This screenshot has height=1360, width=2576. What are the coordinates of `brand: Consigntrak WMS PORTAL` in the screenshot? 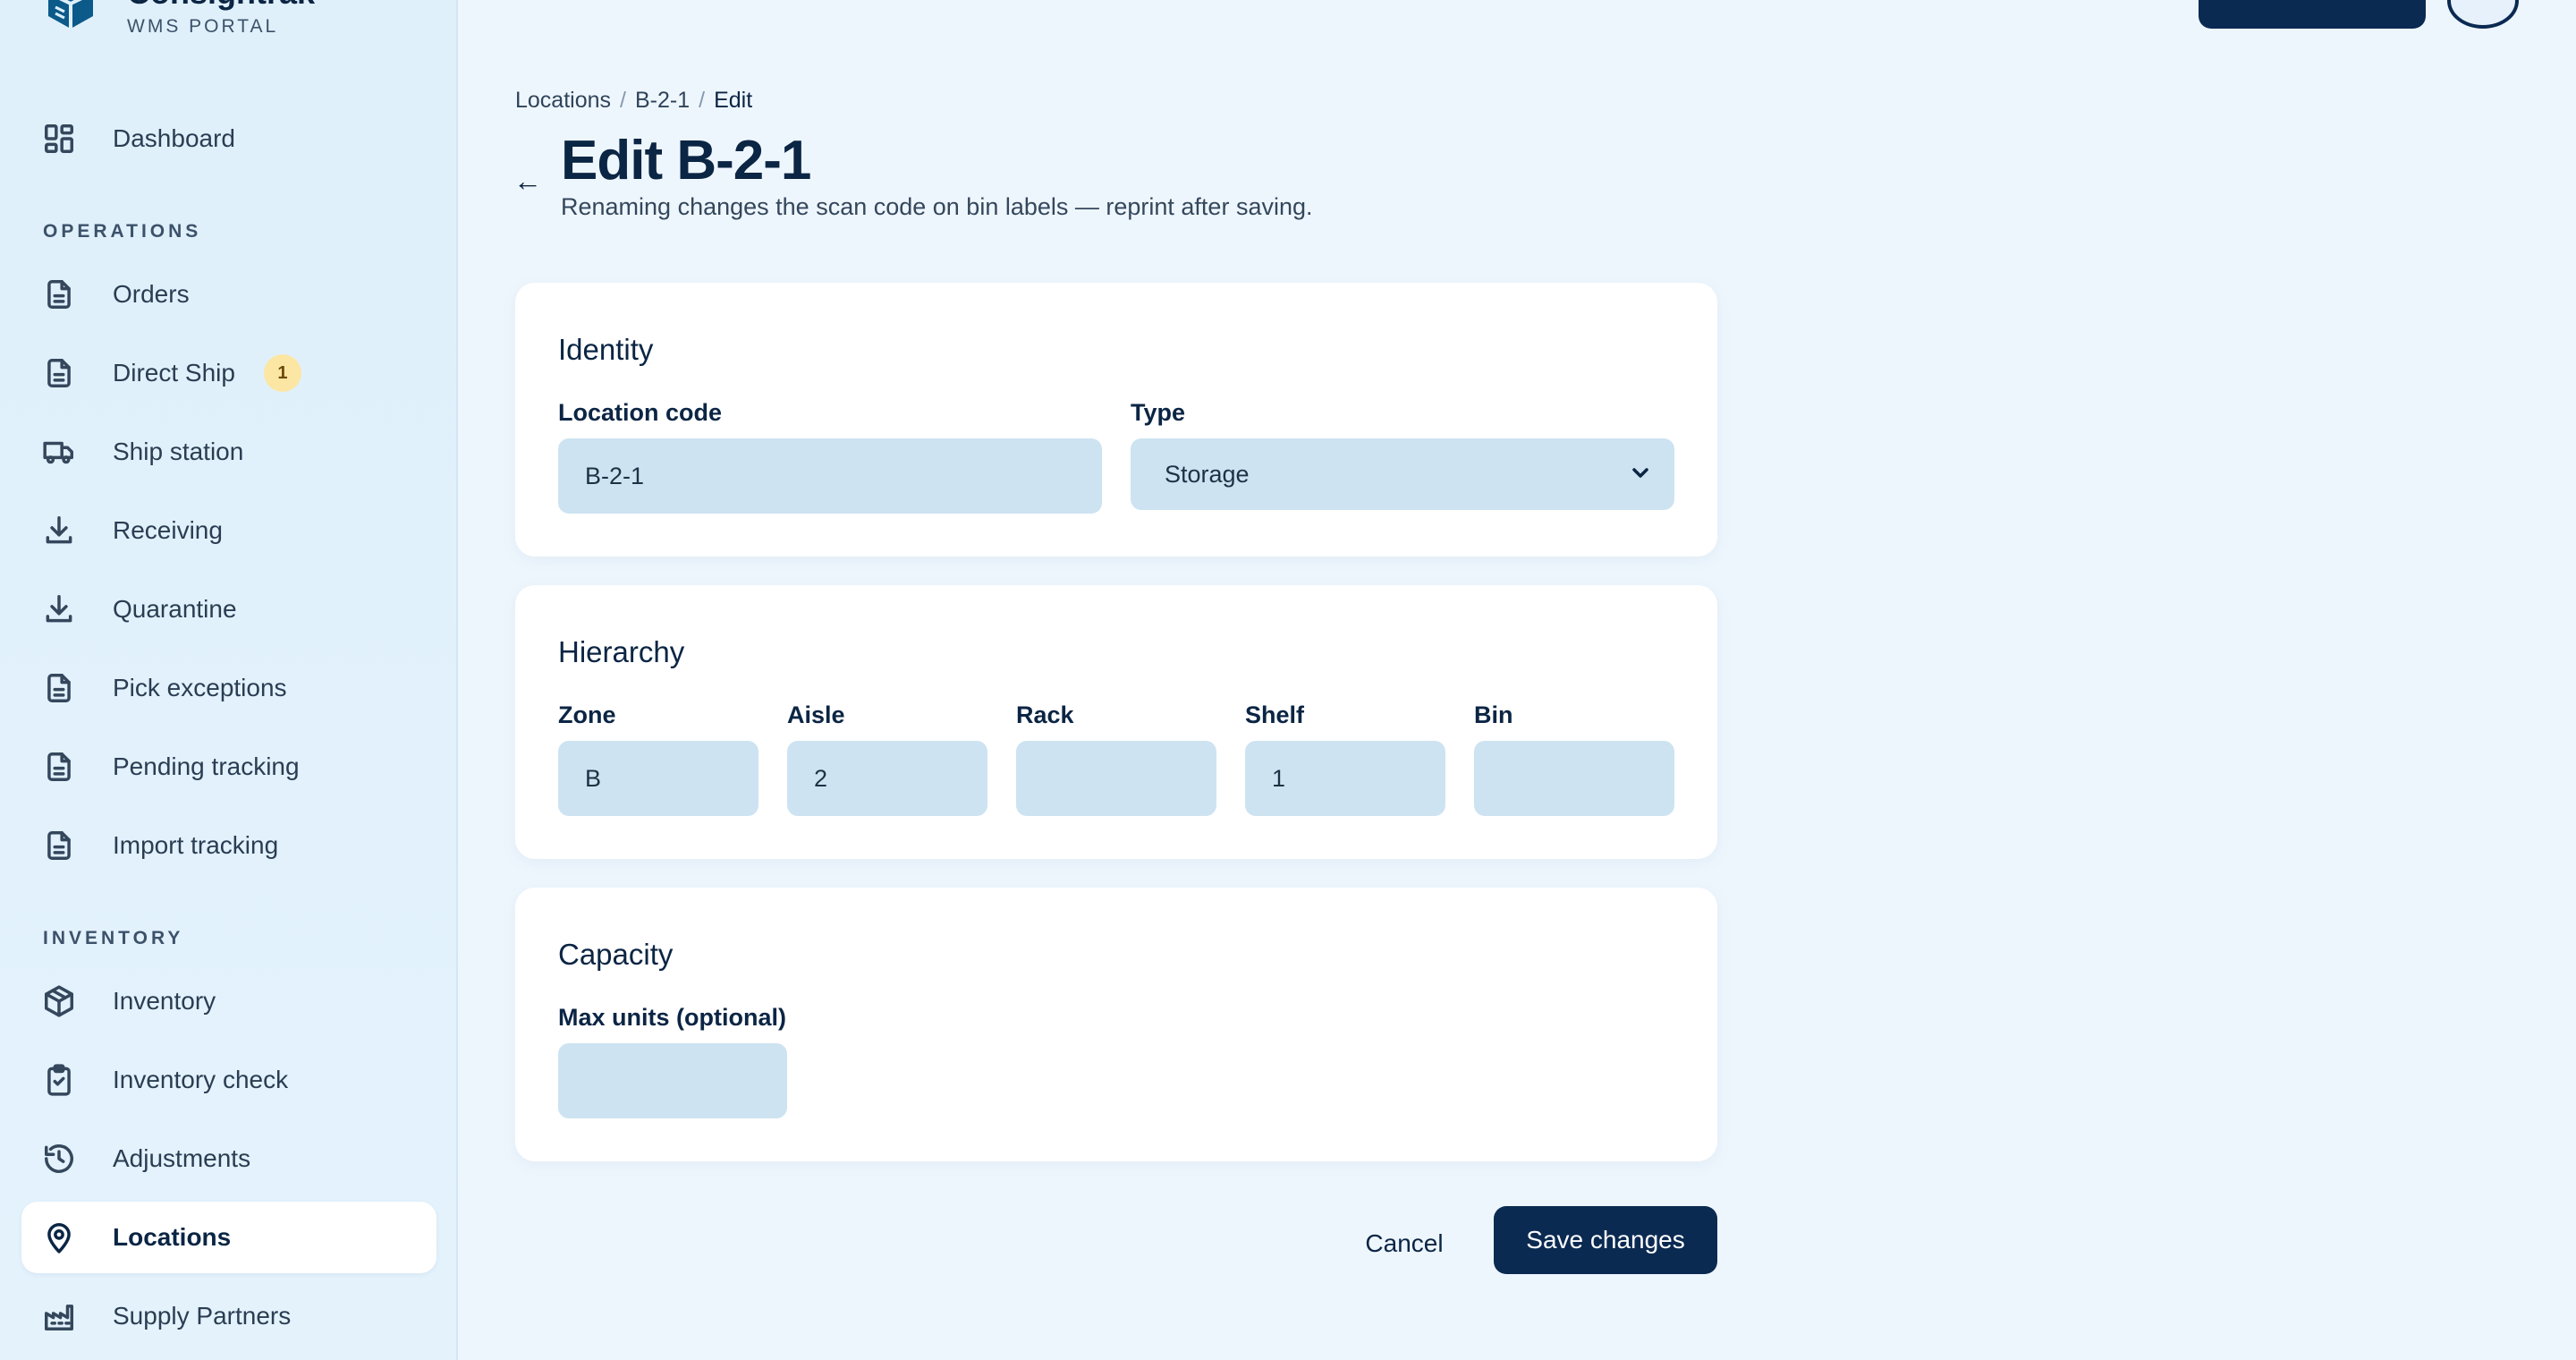 It's located at (178, 23).